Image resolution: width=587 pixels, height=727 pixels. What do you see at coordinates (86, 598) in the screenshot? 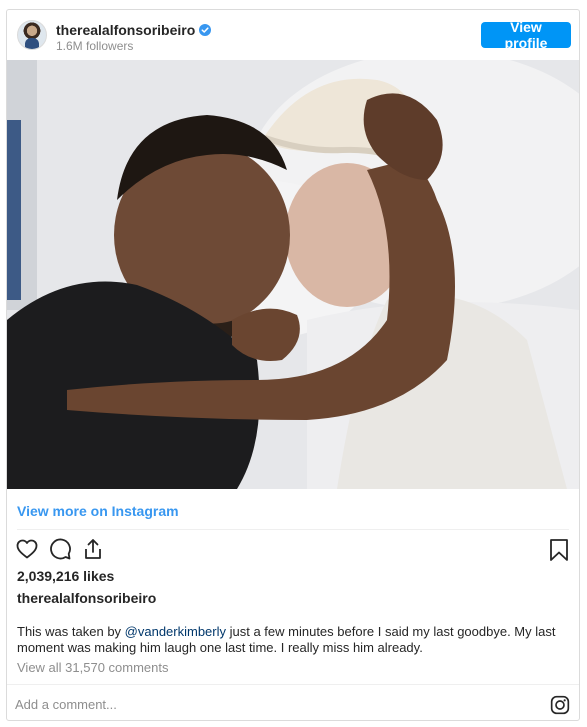
I see `caption-username: therealalfonsoribeiro` at bounding box center [86, 598].